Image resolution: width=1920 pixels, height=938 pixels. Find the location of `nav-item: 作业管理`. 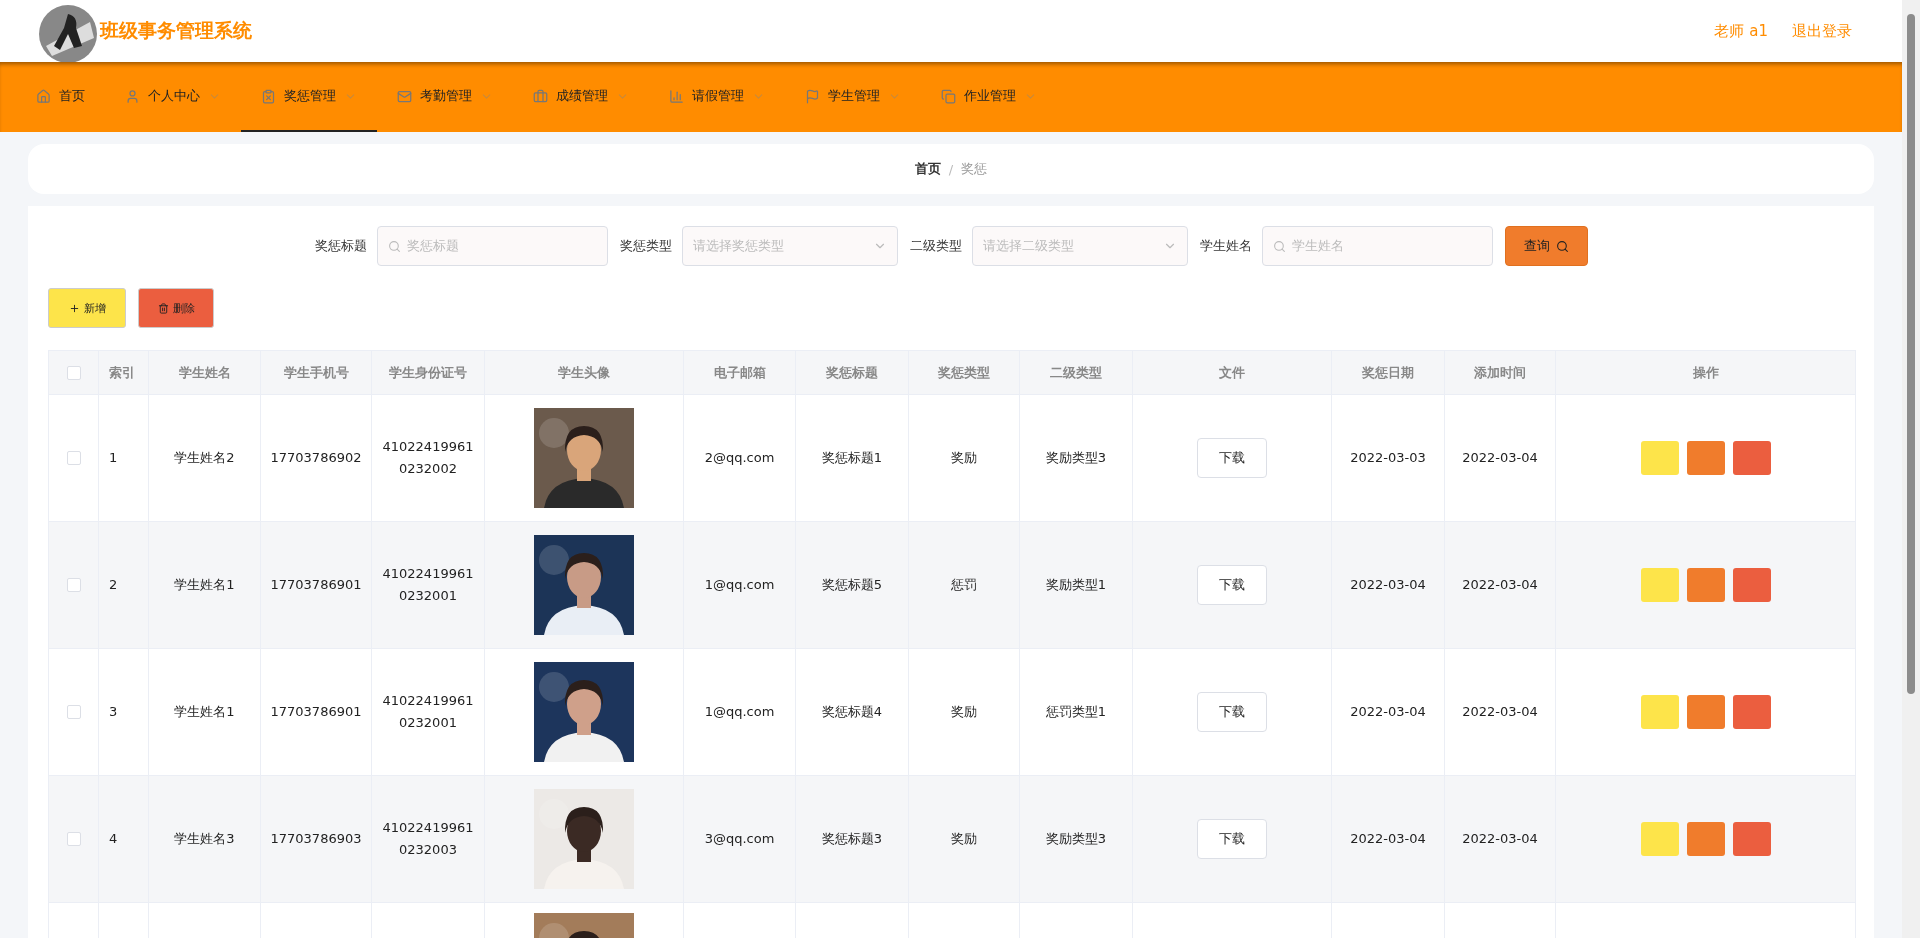

nav-item: 作业管理 is located at coordinates (989, 97).